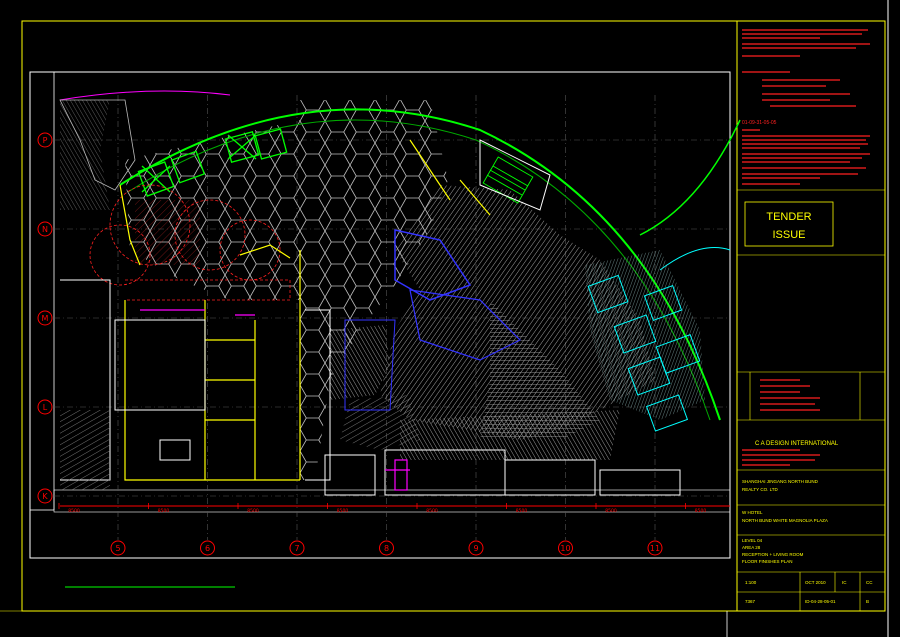  Describe the element at coordinates (386, 548) in the screenshot. I see `grid-col-label: 8` at that location.